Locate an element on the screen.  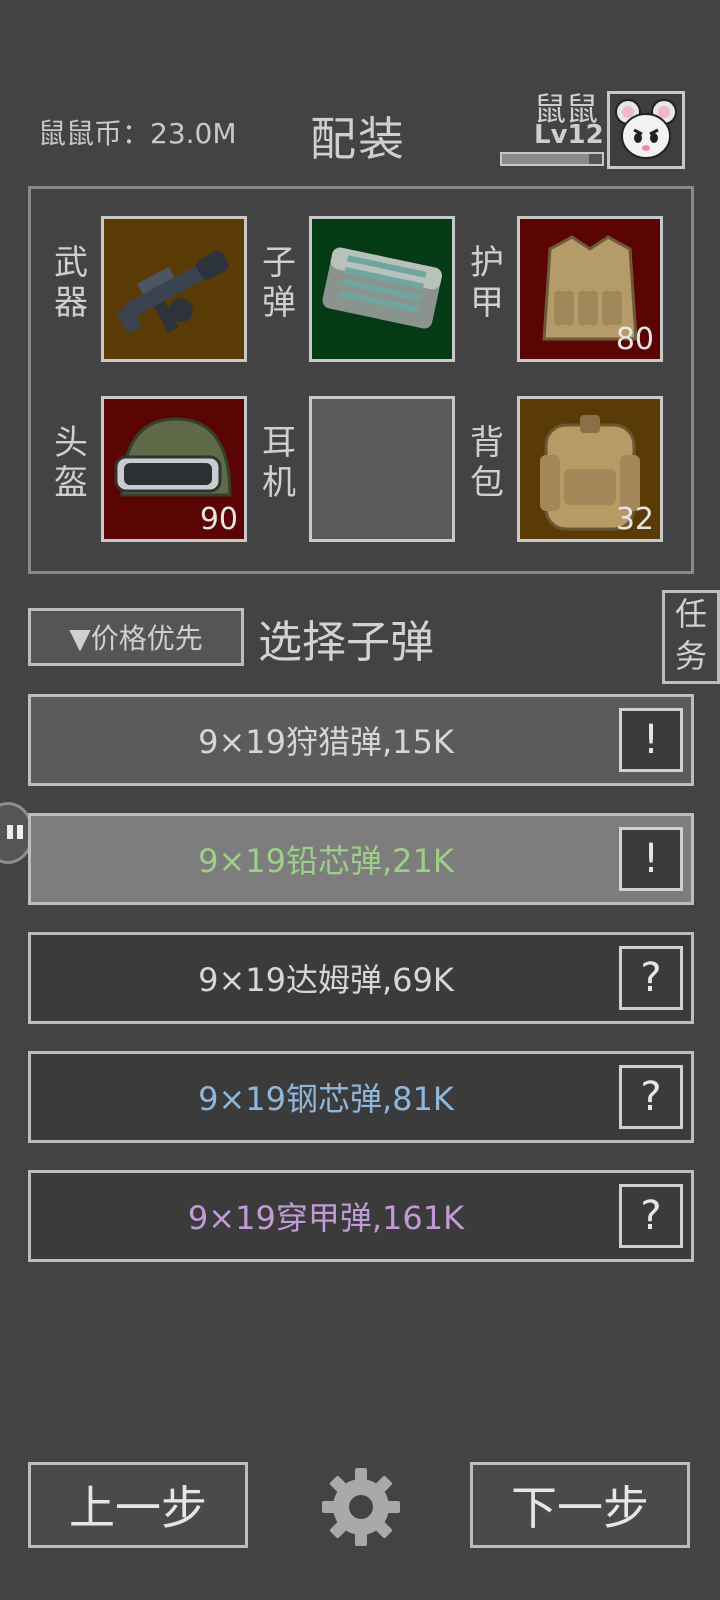
task-button: 任务 is located at coordinates (691, 637).